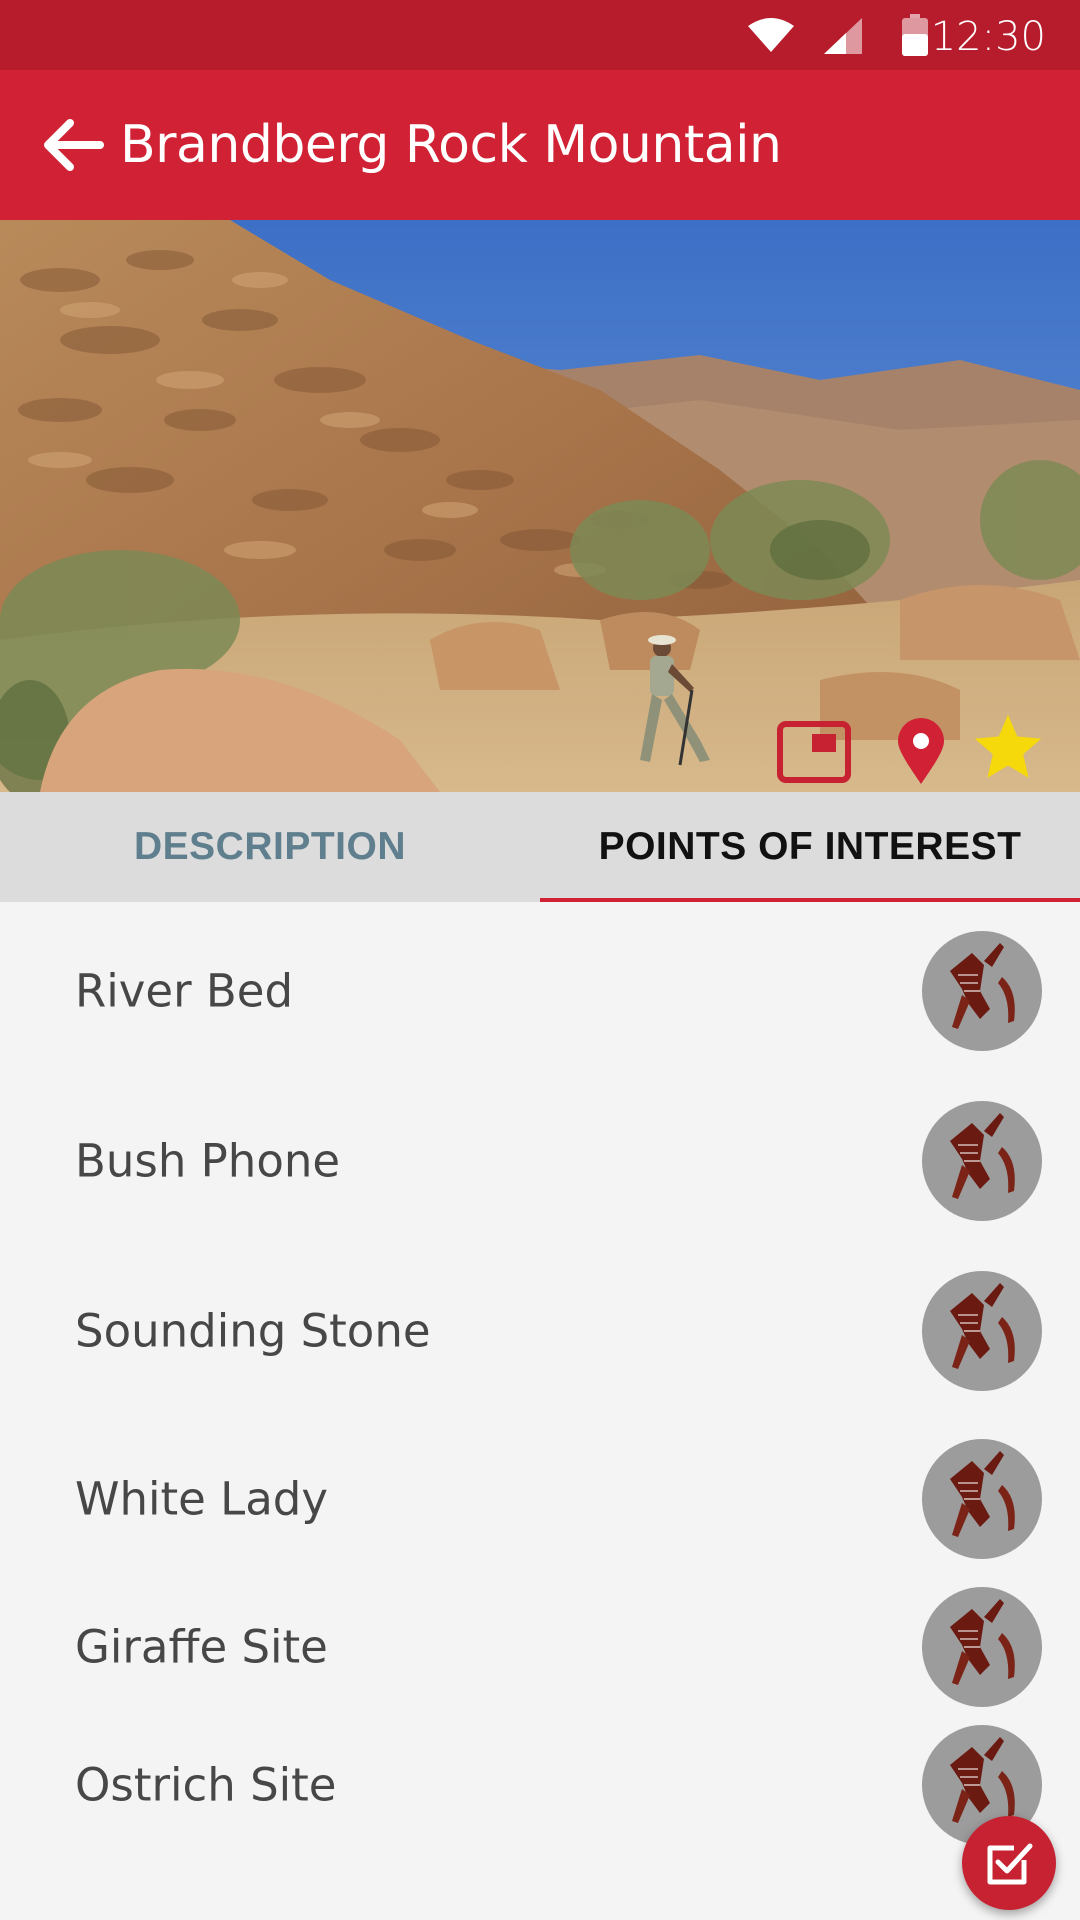 This screenshot has height=1920, width=1080. I want to click on page-title: Brandberg Rock Mountain, so click(451, 145).